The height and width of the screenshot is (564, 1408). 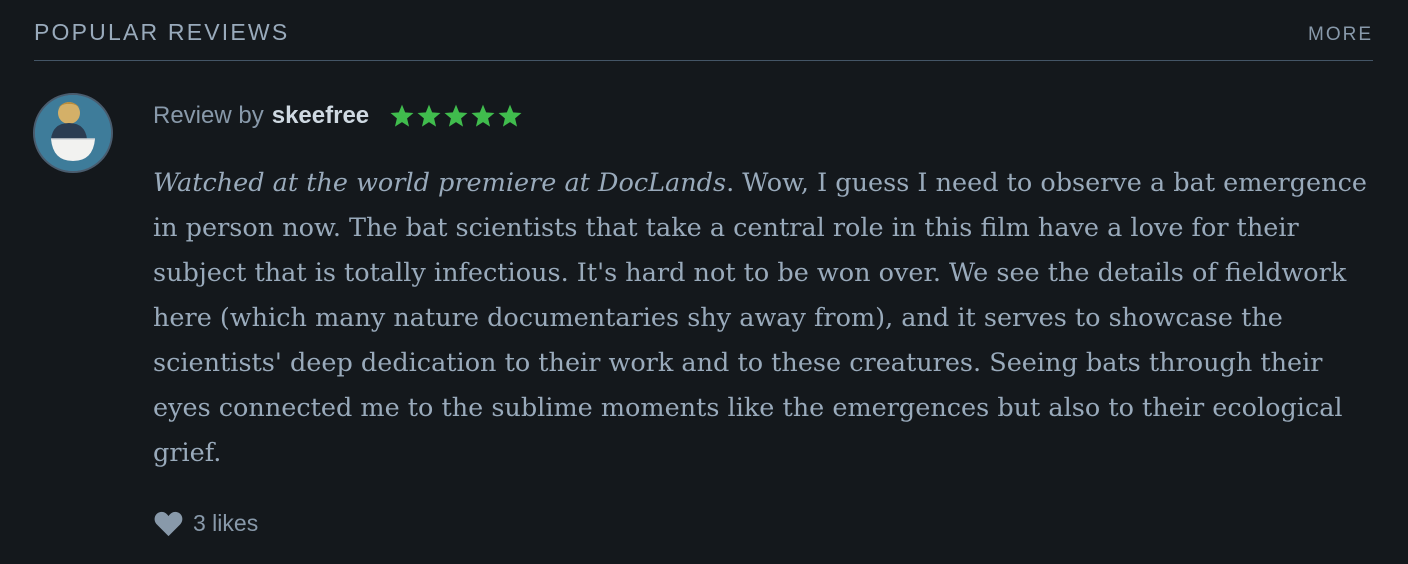 I want to click on section-title: POPULAR REVIEWS, so click(x=162, y=32).